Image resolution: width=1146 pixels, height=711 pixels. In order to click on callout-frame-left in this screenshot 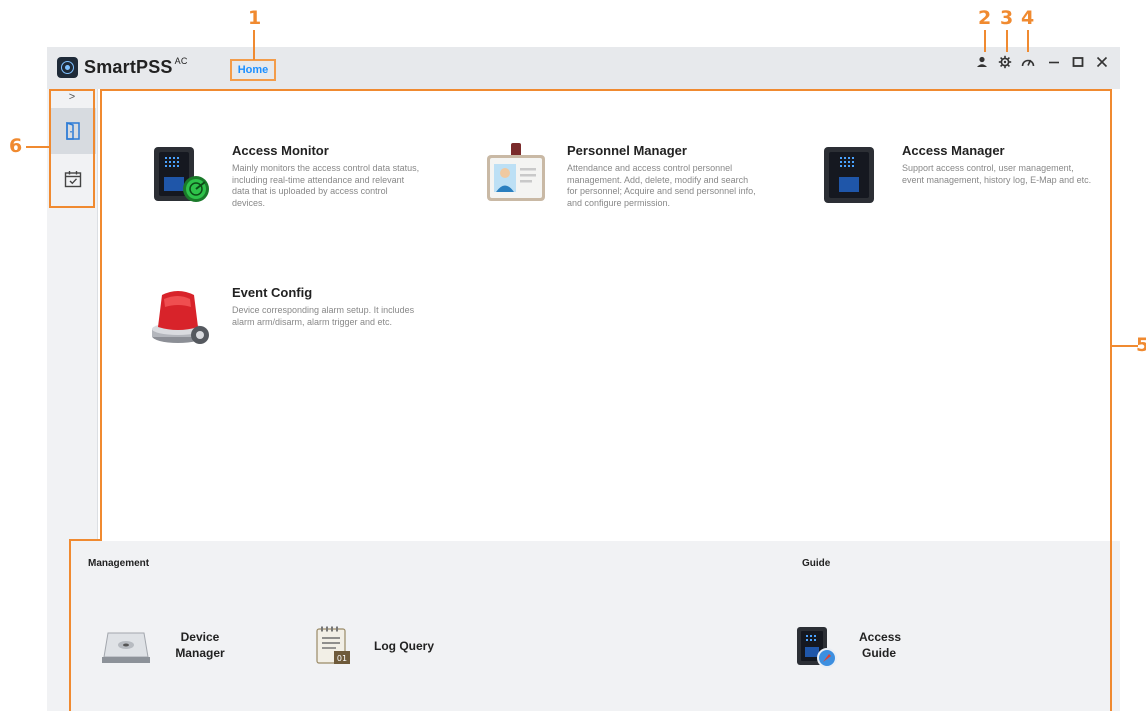, I will do `click(101, 315)`.